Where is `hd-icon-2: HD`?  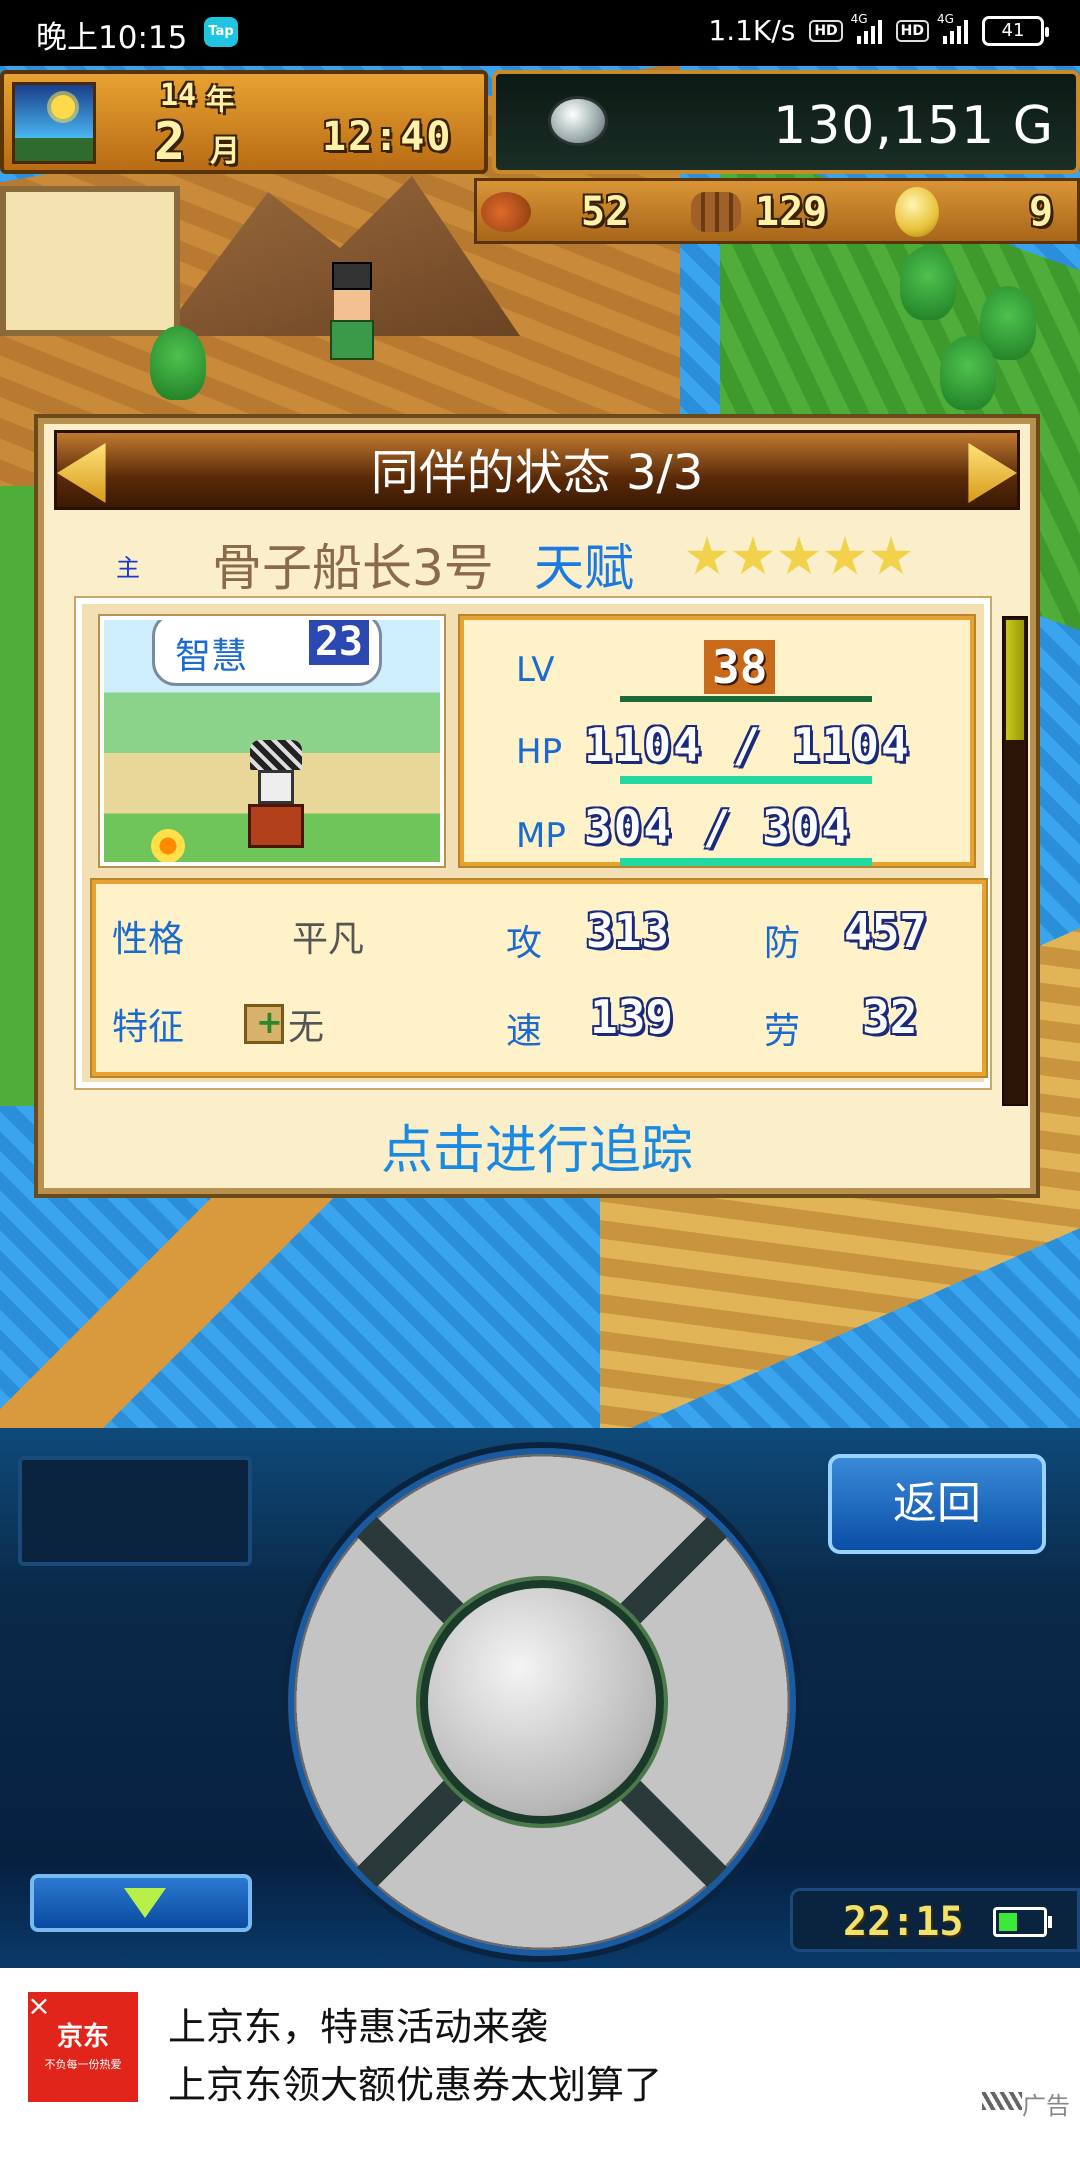
hd-icon-2: HD is located at coordinates (912, 30).